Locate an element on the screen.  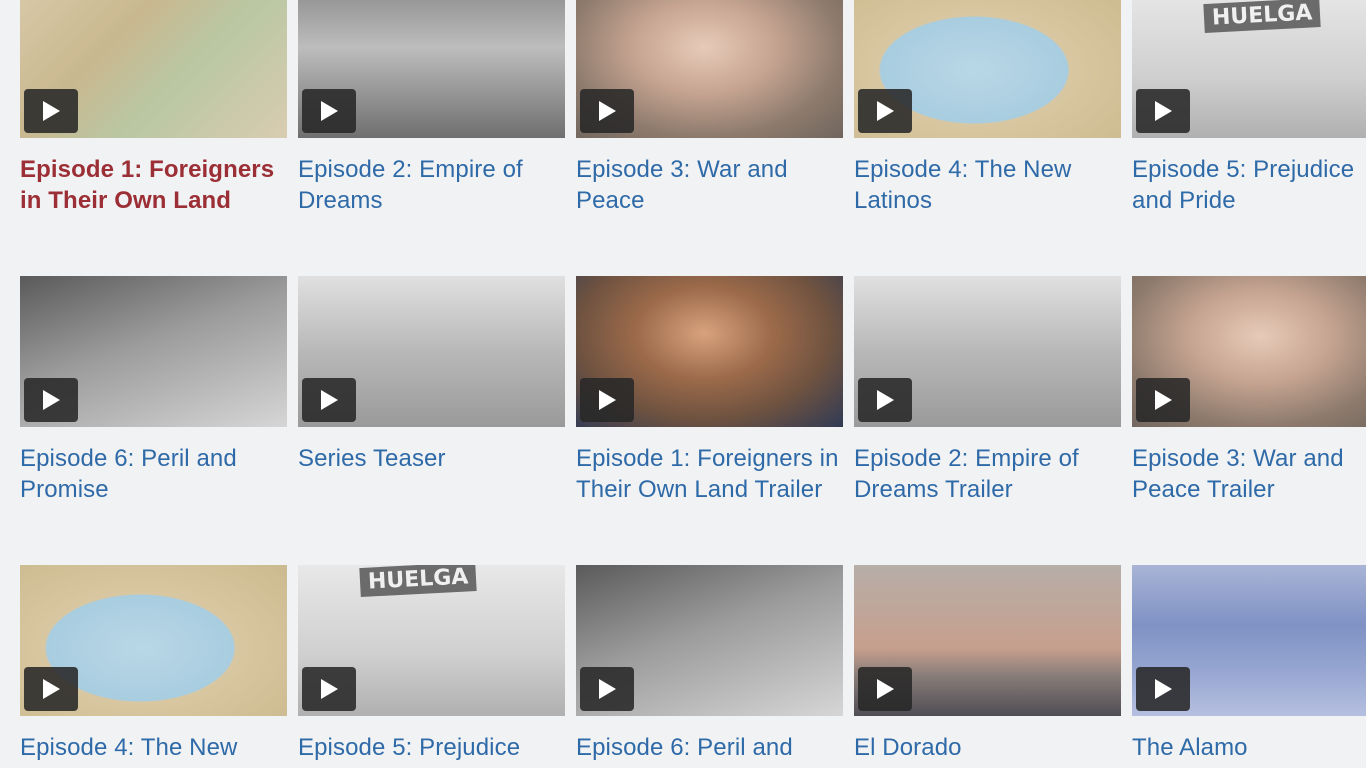
video-card: Episode 1: Foreigners in Their Own Land is located at coordinates (153, 108).